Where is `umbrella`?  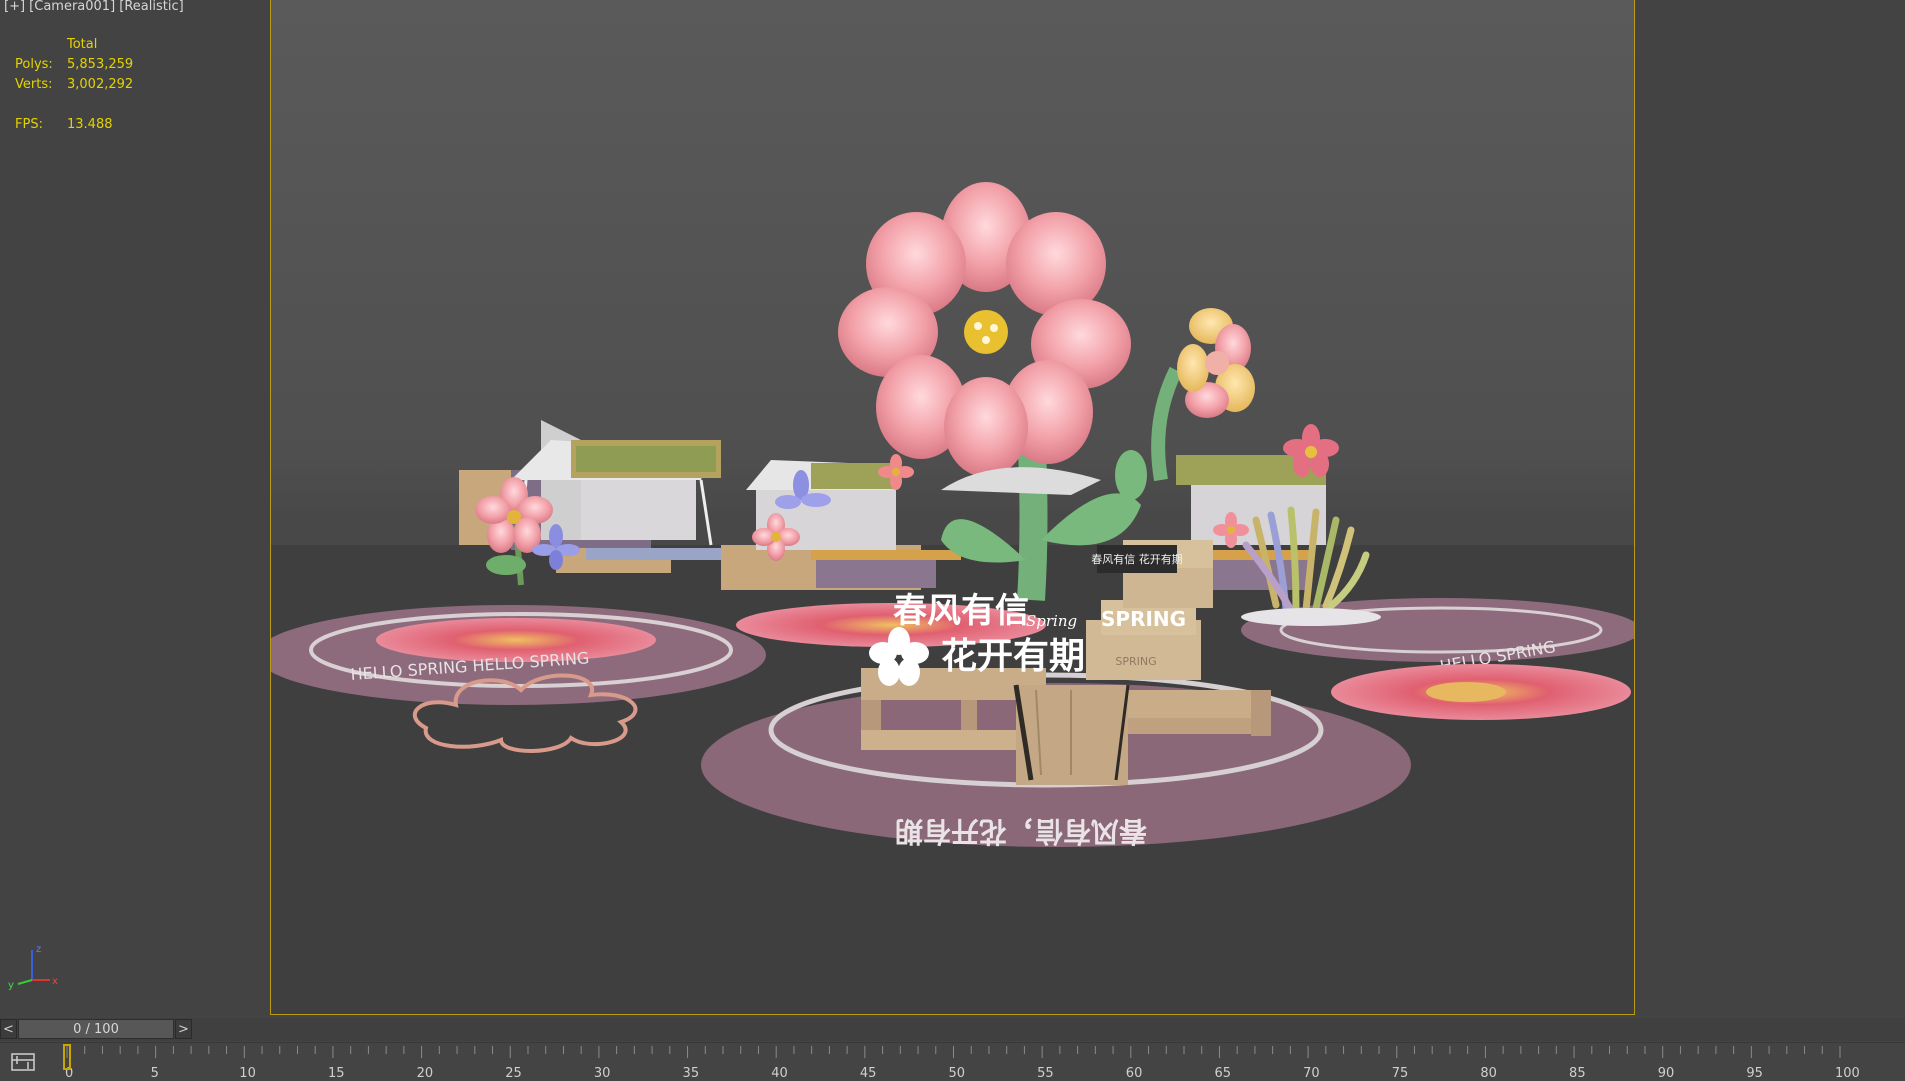 umbrella is located at coordinates (1021, 481).